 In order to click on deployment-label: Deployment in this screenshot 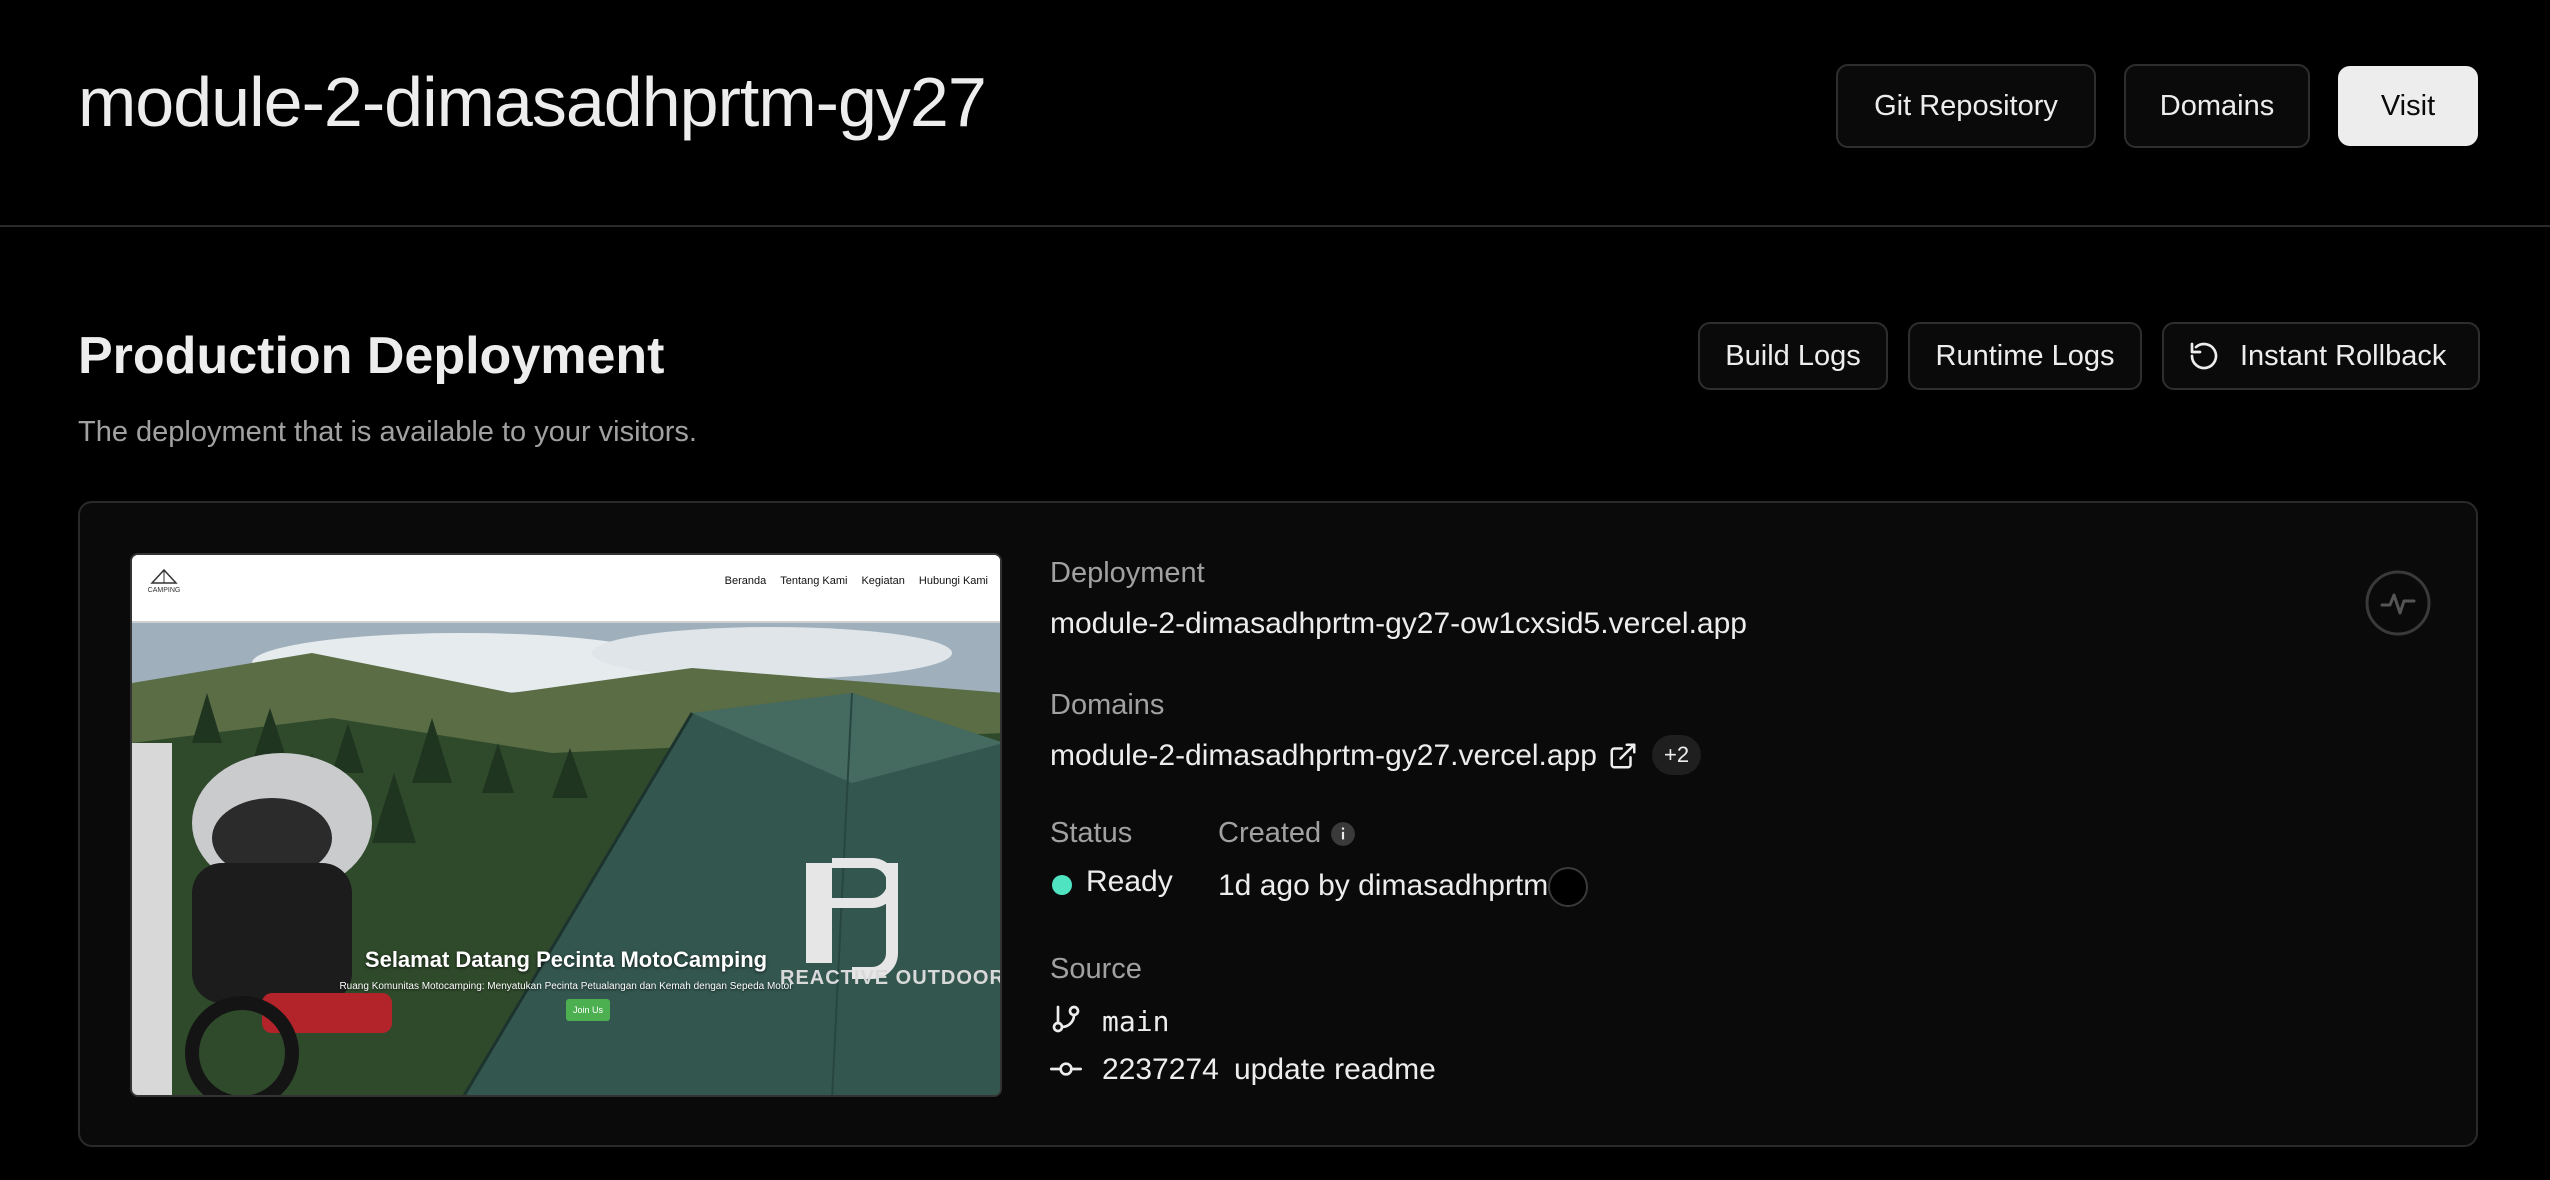, I will do `click(1127, 573)`.